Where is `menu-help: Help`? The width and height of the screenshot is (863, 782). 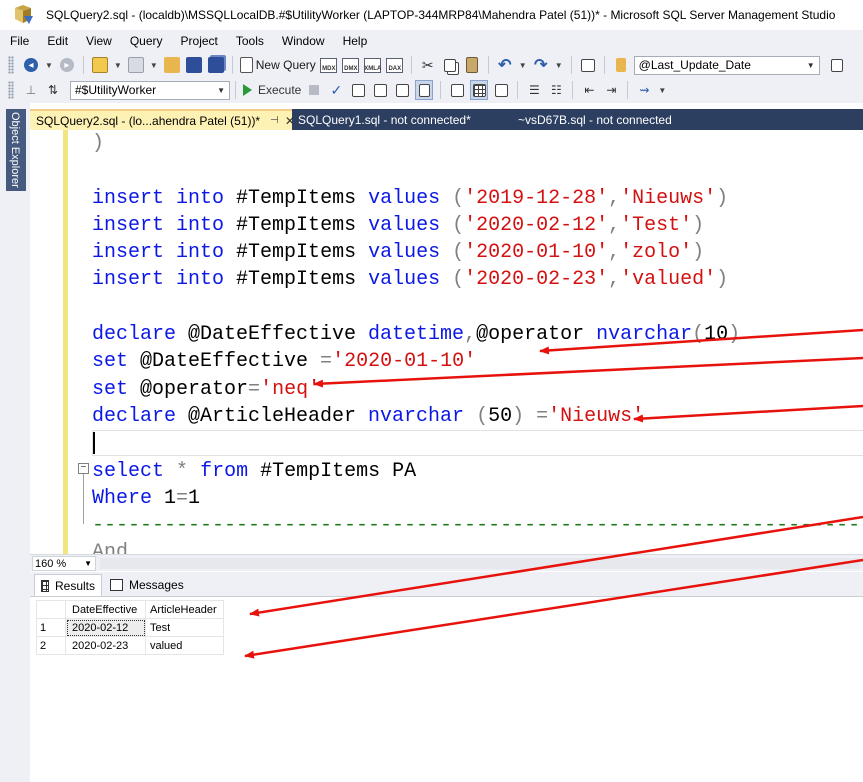 menu-help: Help is located at coordinates (355, 41).